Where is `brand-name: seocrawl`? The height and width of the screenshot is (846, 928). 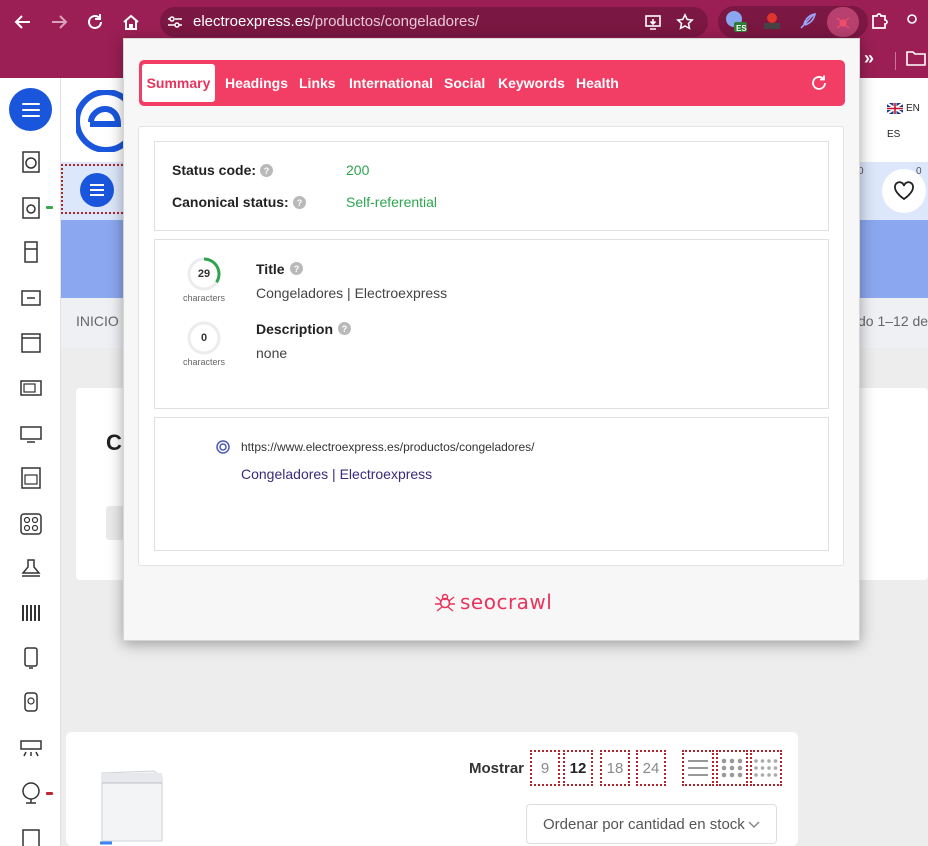 brand-name: seocrawl is located at coordinates (506, 602).